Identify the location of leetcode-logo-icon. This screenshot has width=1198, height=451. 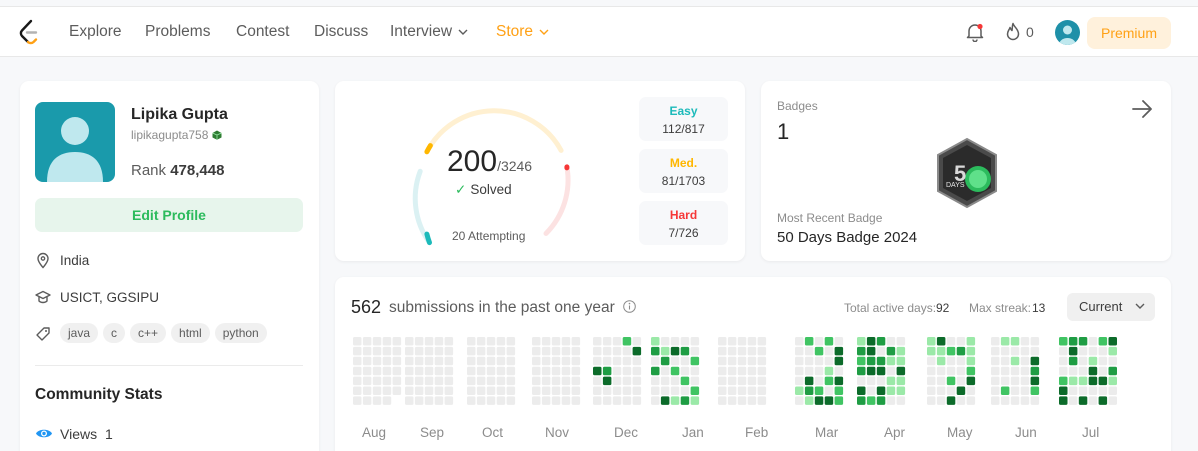
(29, 32).